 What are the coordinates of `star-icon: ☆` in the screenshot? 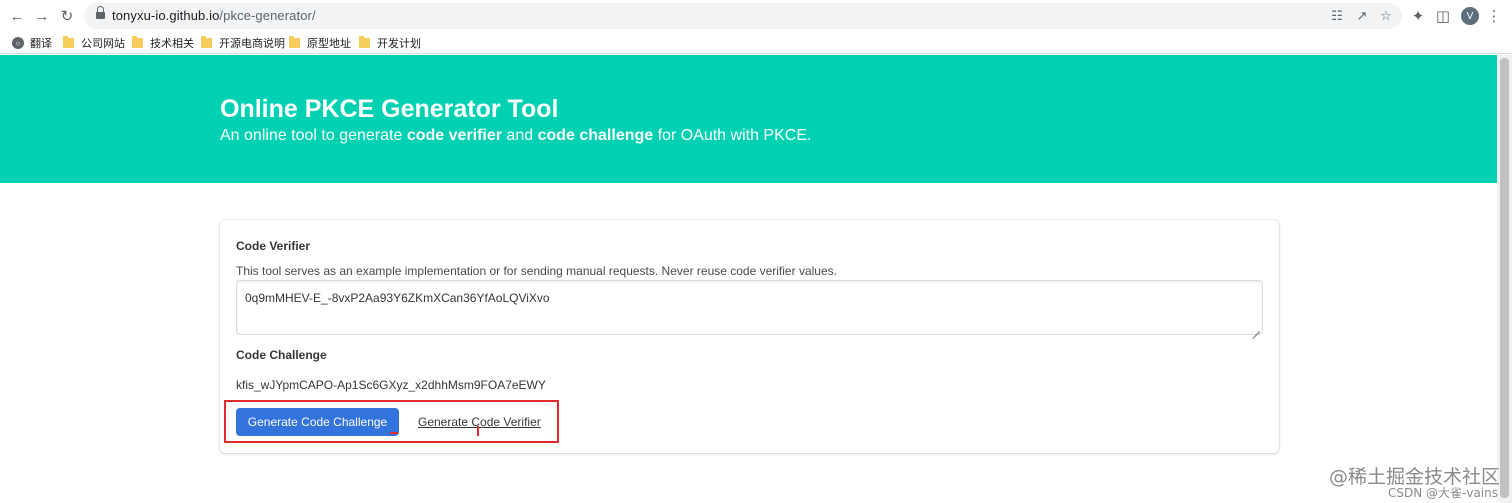 It's located at (1386, 16).